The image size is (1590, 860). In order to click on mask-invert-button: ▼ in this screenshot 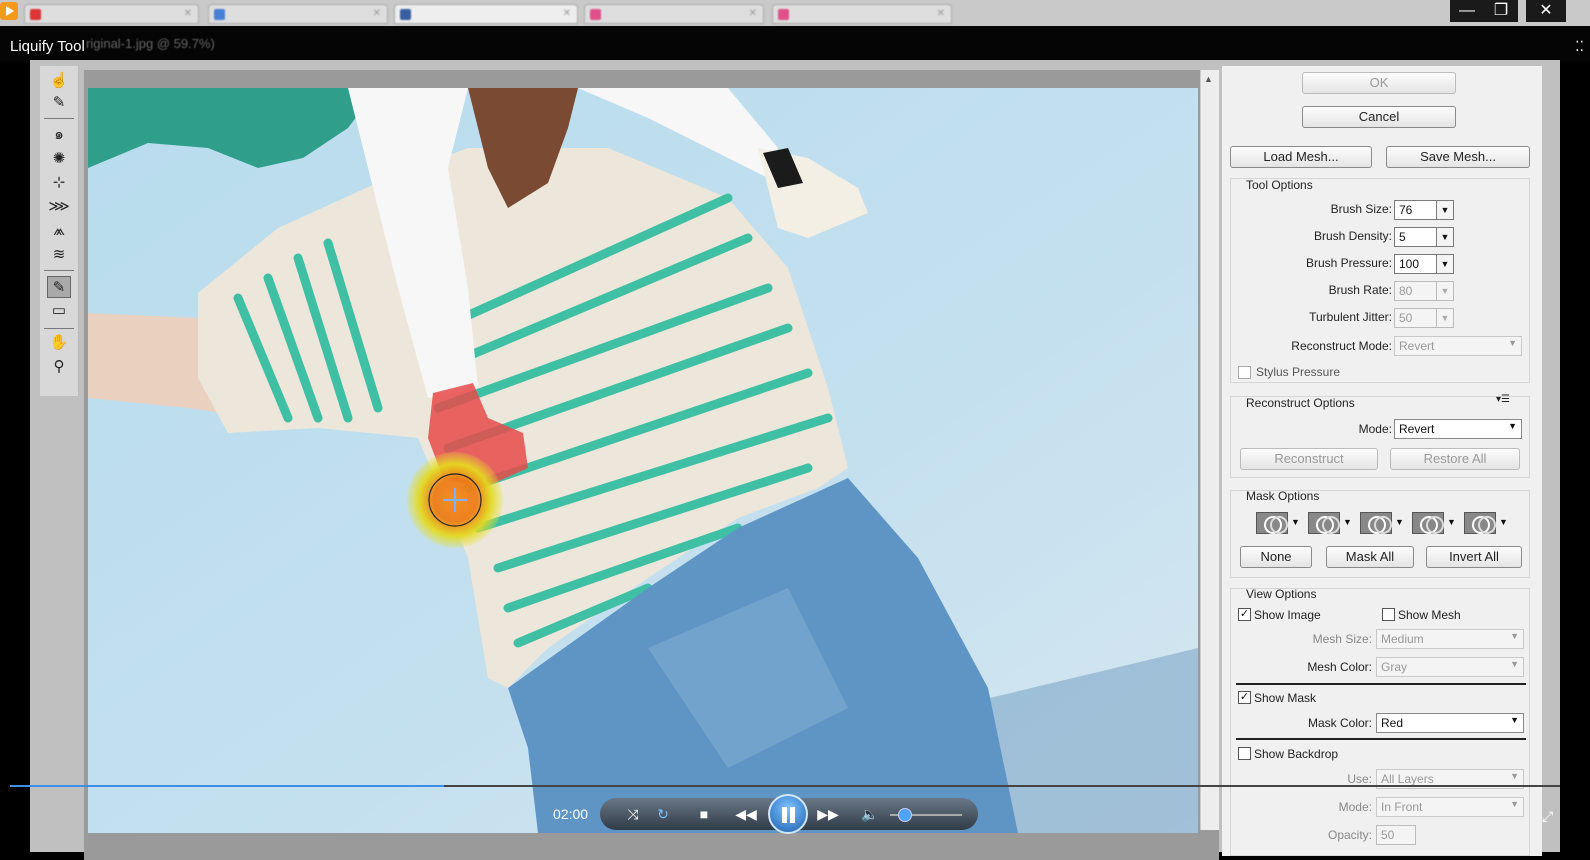, I will do `click(1487, 523)`.